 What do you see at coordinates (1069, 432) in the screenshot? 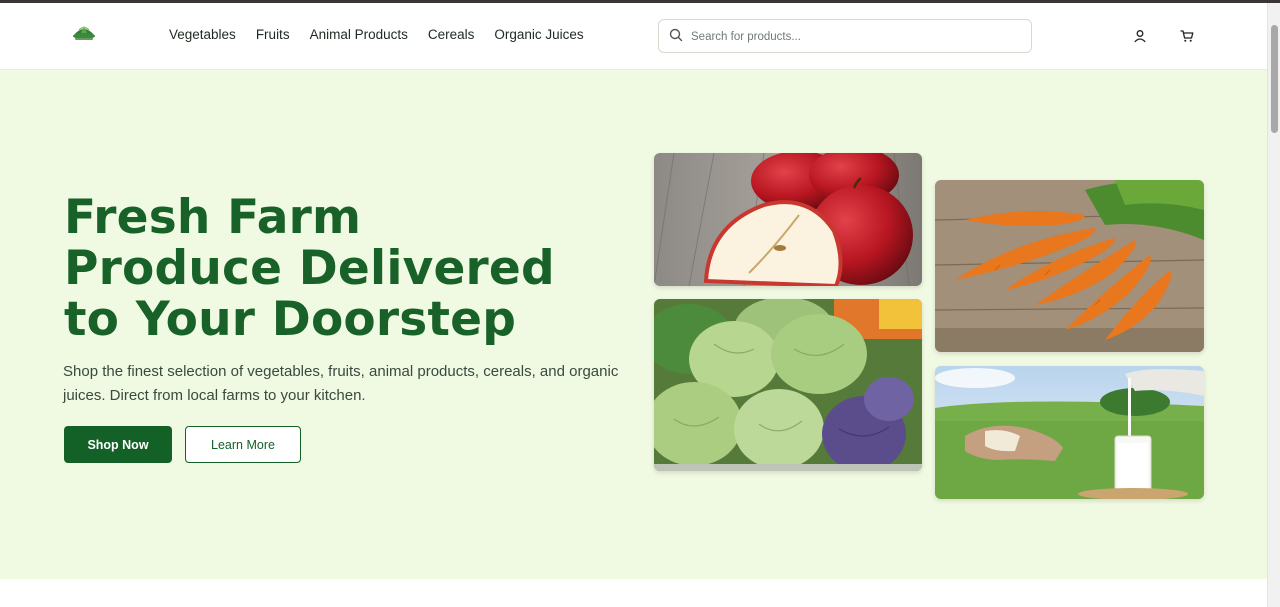
I see `milk-and-cow-image` at bounding box center [1069, 432].